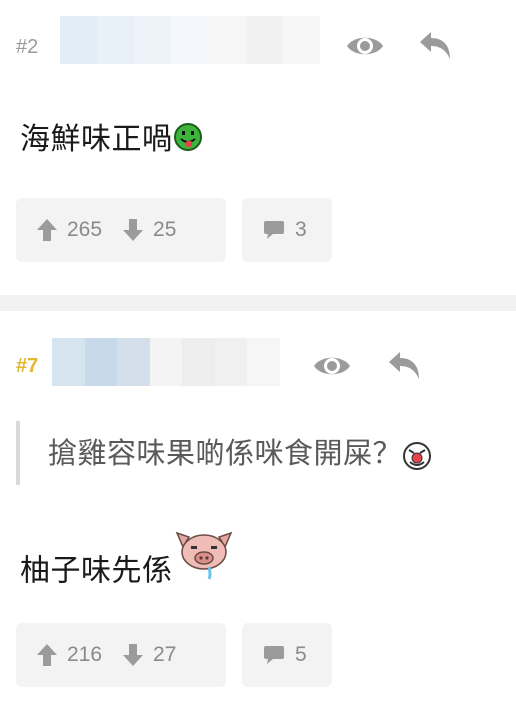  What do you see at coordinates (165, 654) in the screenshot?
I see `downvote-count: 27` at bounding box center [165, 654].